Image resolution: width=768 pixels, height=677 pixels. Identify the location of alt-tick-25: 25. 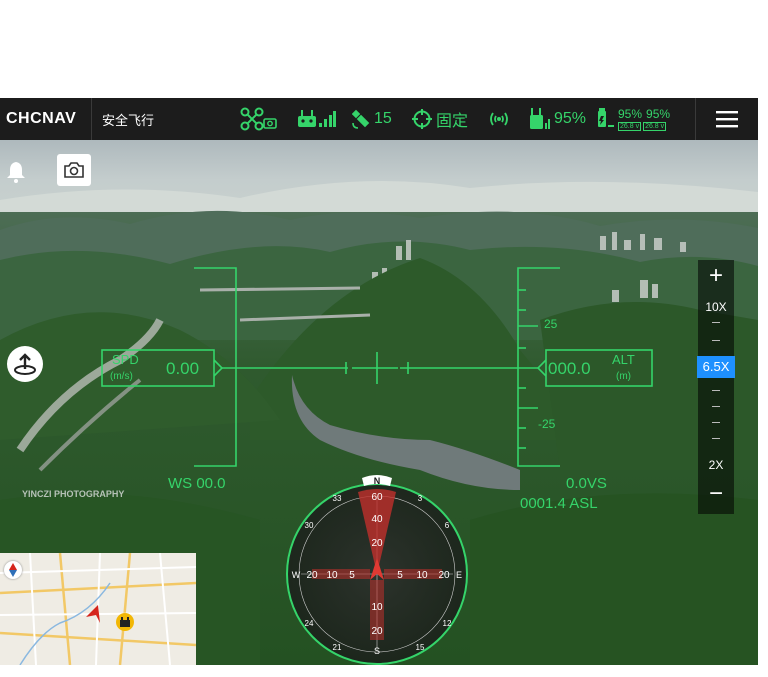
(551, 324).